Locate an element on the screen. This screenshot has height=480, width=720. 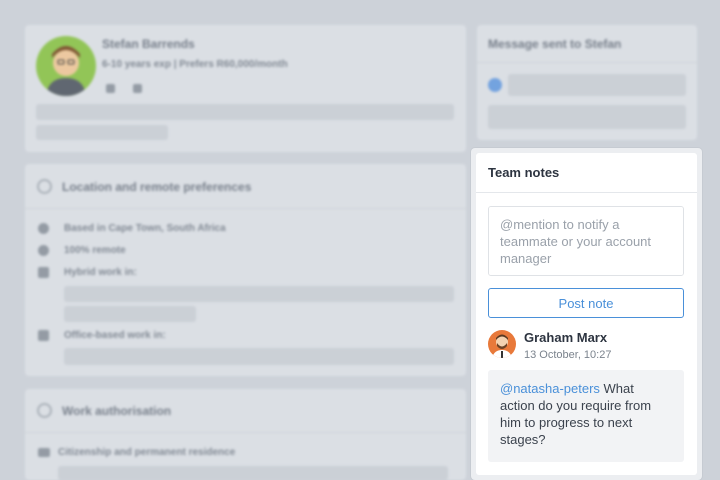
laptop-icon is located at coordinates (43, 272).